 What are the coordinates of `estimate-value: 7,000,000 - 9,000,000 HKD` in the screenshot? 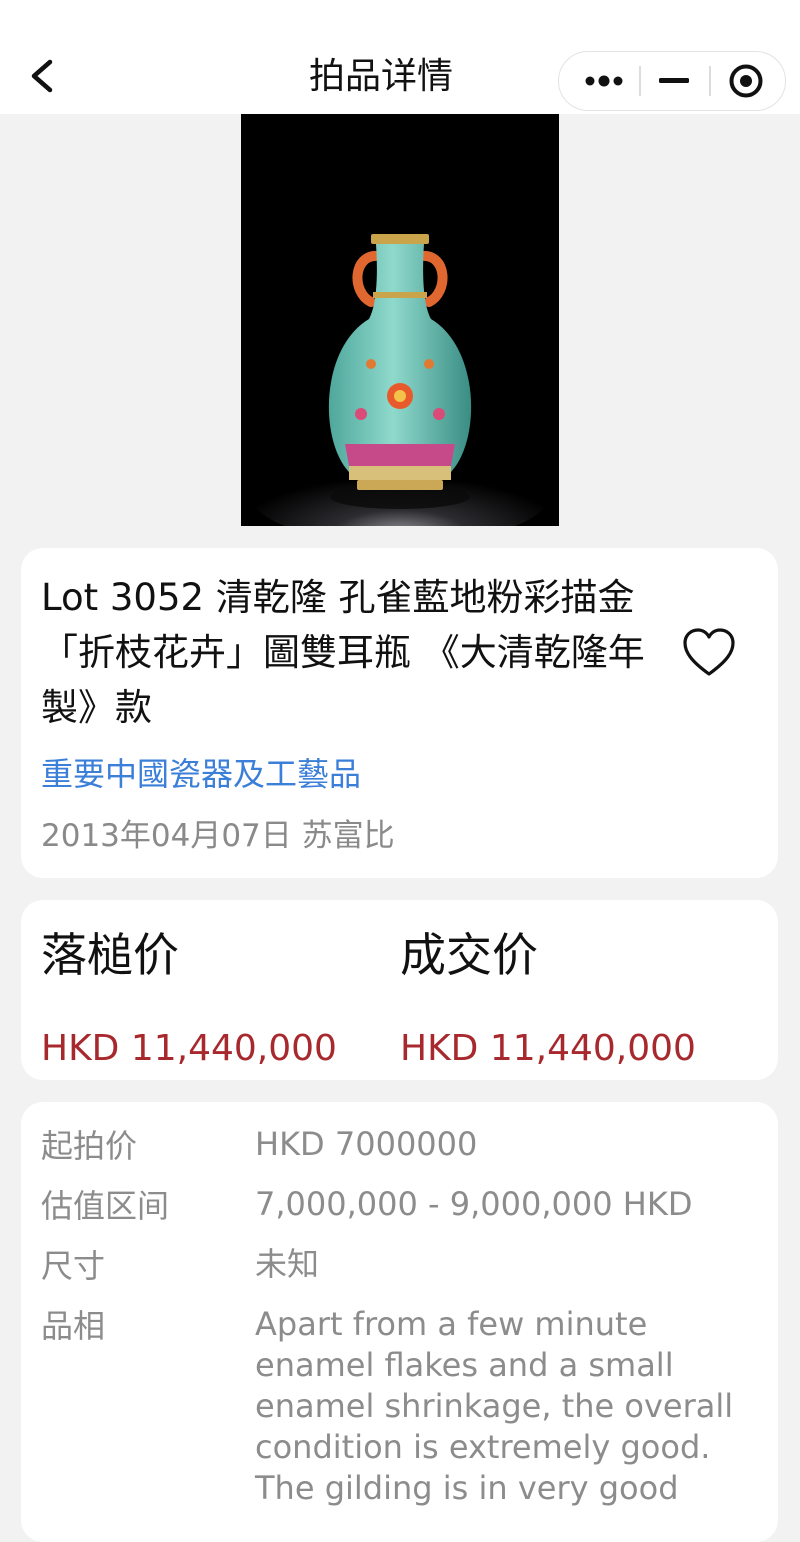 It's located at (474, 1204).